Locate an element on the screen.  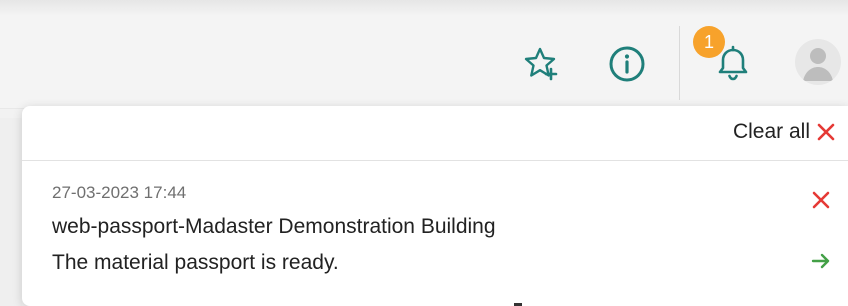
star-add-icon is located at coordinates (541, 64).